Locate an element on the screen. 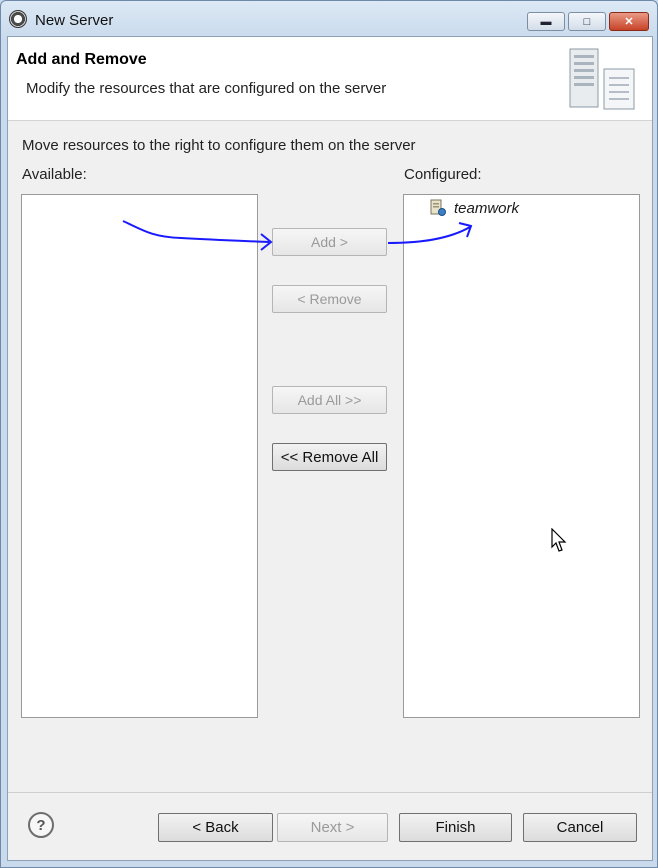 Image resolution: width=658 pixels, height=868 pixels. finish-button: Finish is located at coordinates (455, 827).